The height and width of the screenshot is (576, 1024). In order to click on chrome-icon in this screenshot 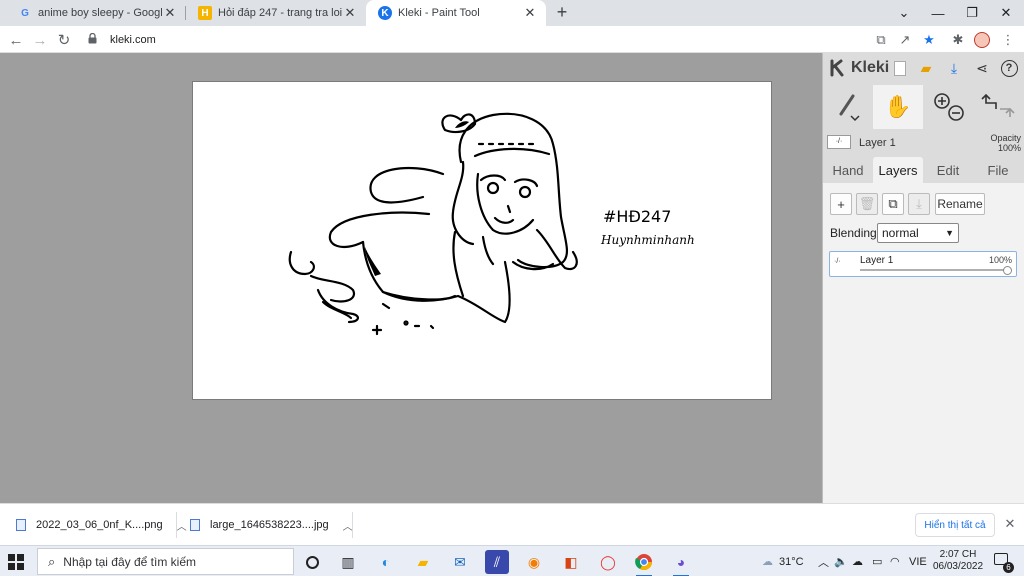, I will do `click(644, 563)`.